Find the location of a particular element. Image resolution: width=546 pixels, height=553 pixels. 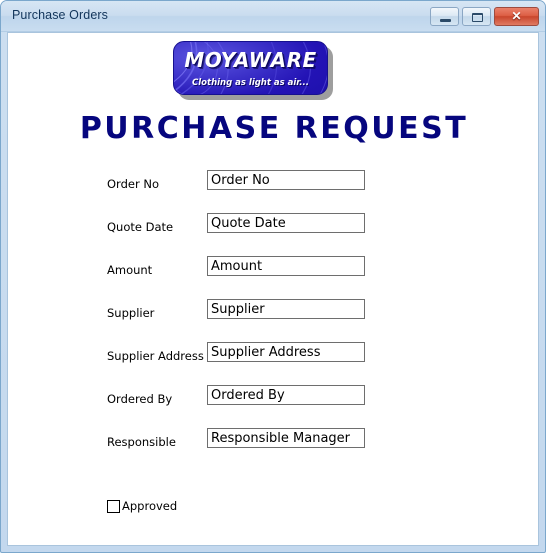

form-row: Order No is located at coordinates (273, 190).